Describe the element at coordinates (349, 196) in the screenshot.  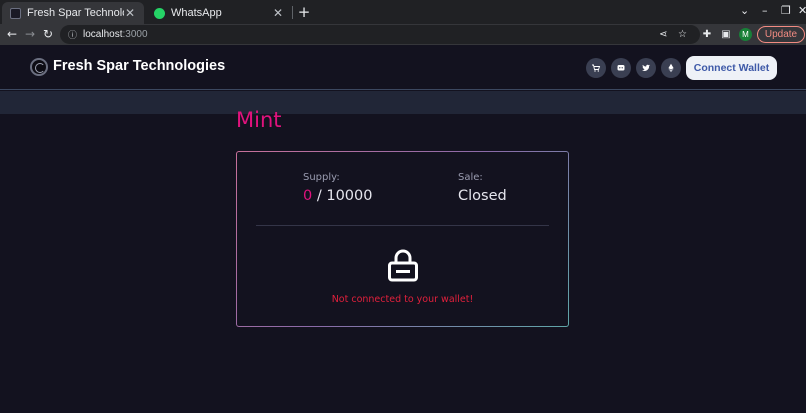
I see `max-supply: 10000` at that location.